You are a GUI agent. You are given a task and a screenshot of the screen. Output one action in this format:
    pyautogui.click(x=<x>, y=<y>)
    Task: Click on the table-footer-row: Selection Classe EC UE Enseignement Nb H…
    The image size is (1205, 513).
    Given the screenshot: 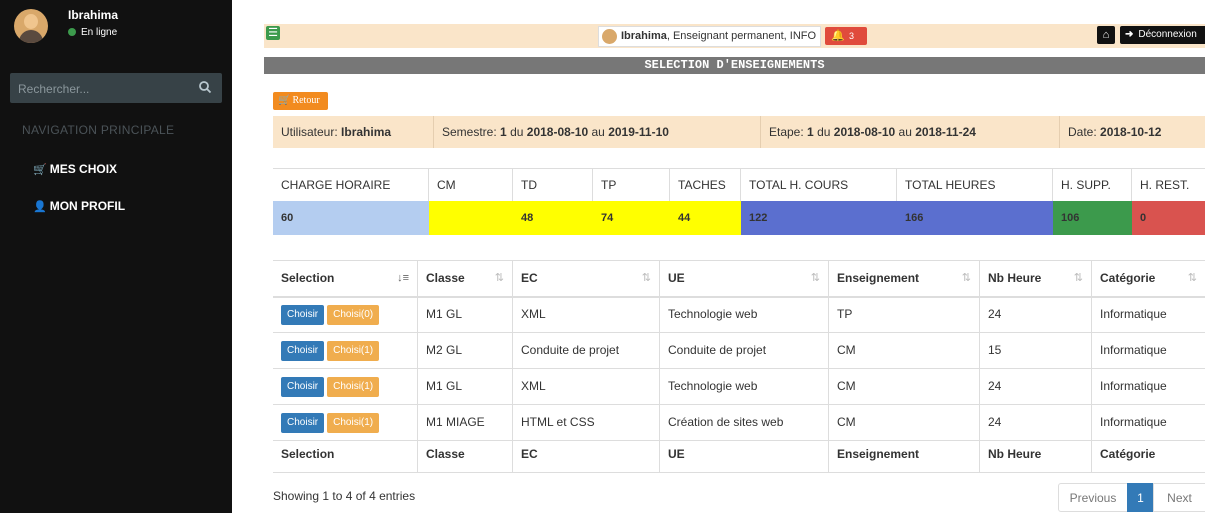 What is the action you would take?
    pyautogui.click(x=739, y=455)
    